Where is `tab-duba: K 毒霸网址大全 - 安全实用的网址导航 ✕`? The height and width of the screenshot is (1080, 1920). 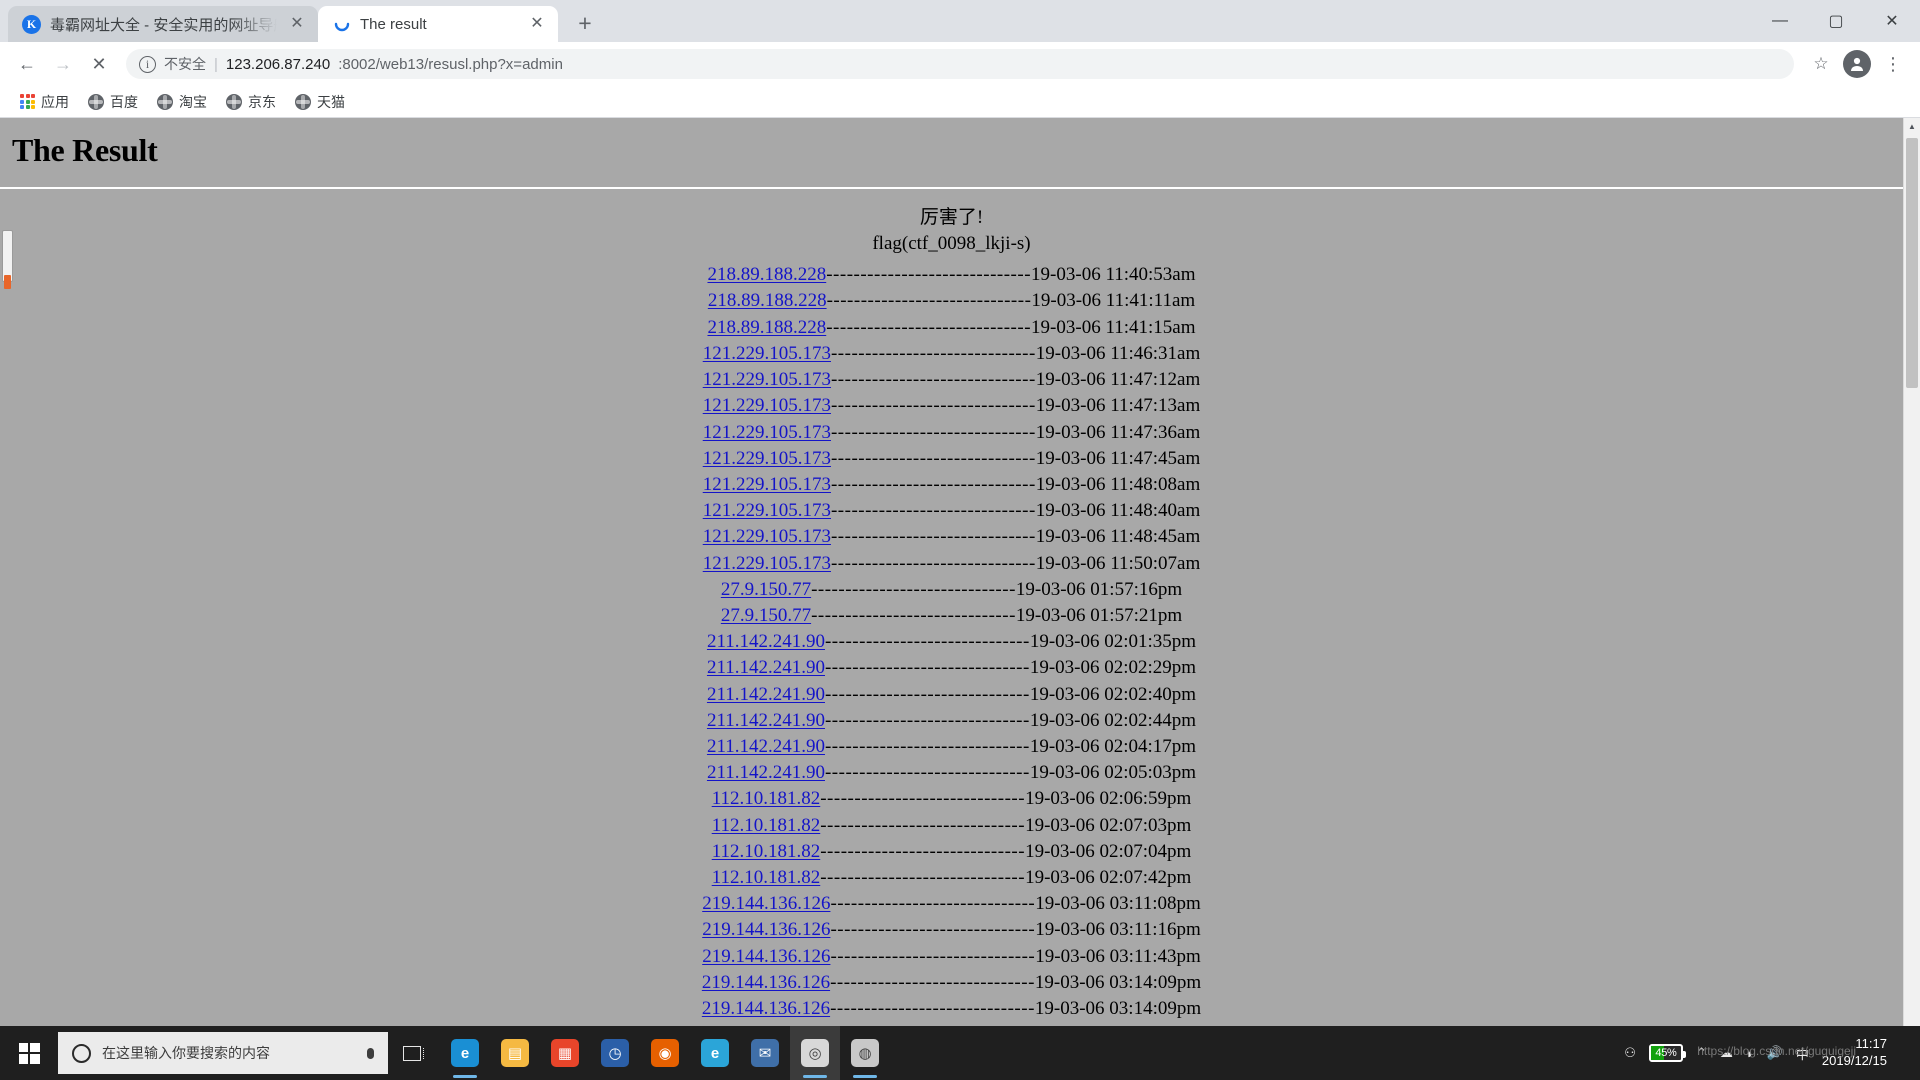
tab-duba: K 毒霸网址大全 - 安全实用的网址导航 ✕ is located at coordinates (163, 24).